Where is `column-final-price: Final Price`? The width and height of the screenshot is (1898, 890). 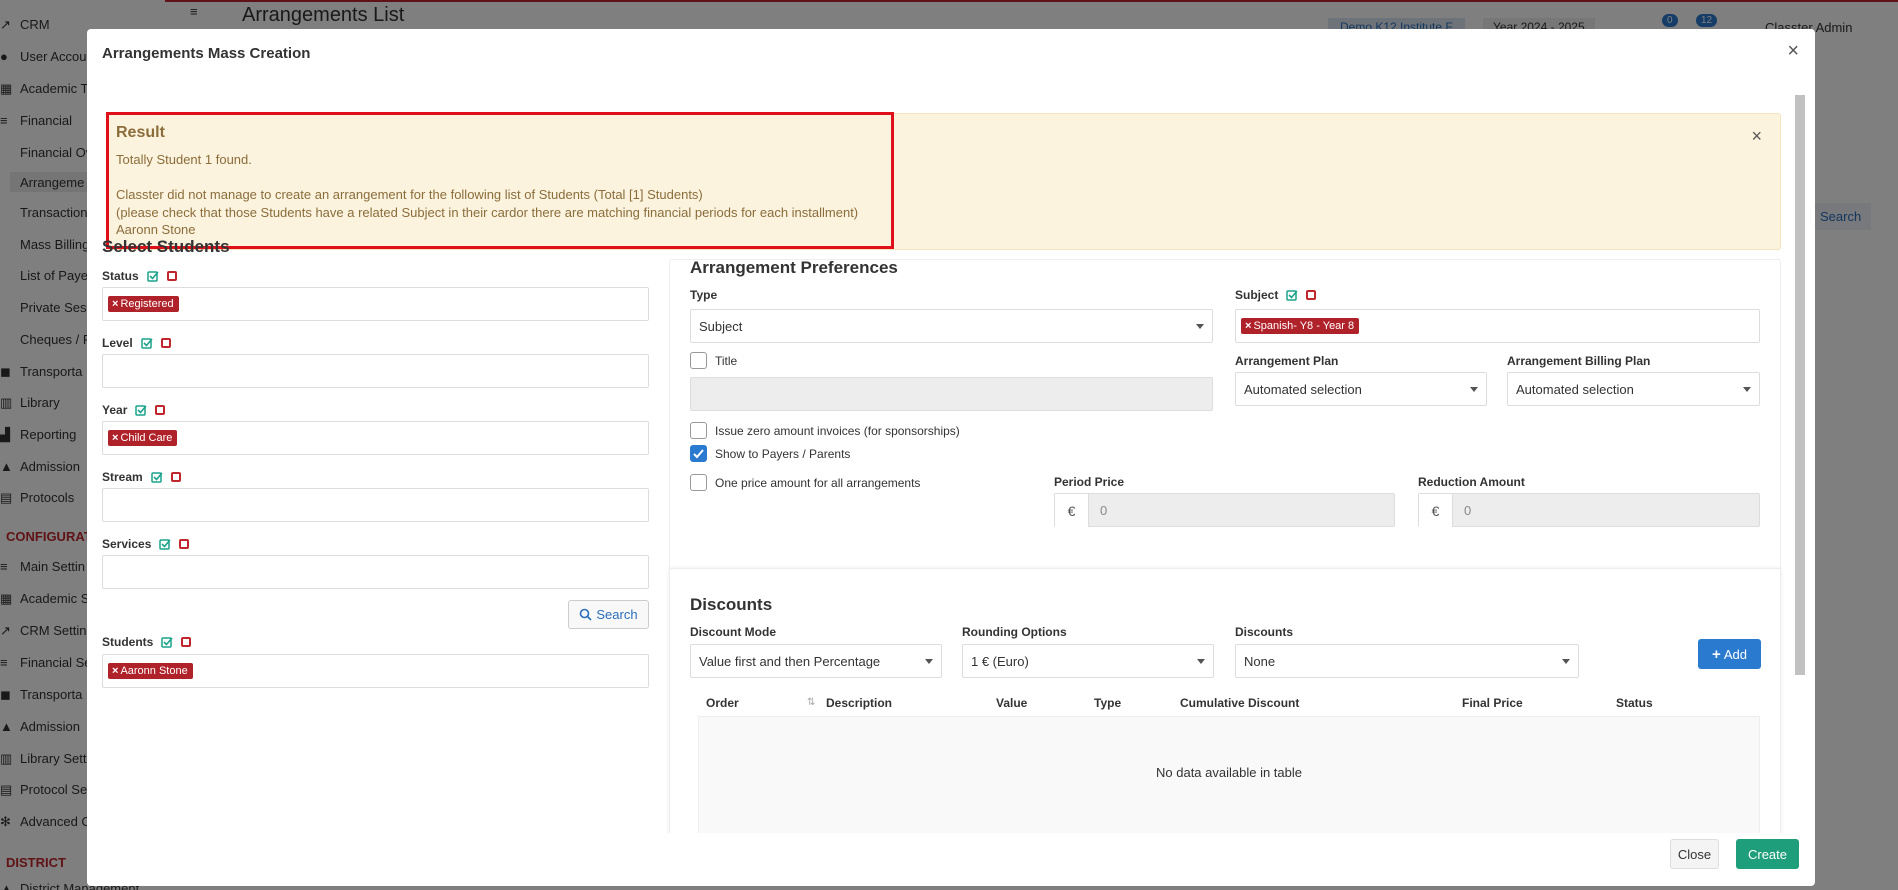 column-final-price: Final Price is located at coordinates (1492, 703).